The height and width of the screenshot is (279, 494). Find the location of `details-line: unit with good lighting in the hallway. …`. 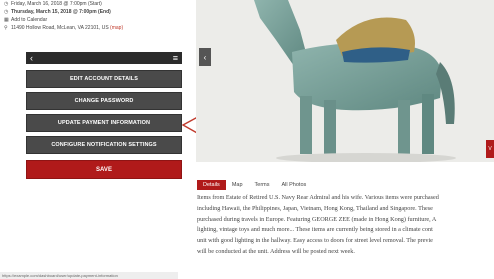

details-line: unit with good lighting in the hallway. … is located at coordinates (315, 241).